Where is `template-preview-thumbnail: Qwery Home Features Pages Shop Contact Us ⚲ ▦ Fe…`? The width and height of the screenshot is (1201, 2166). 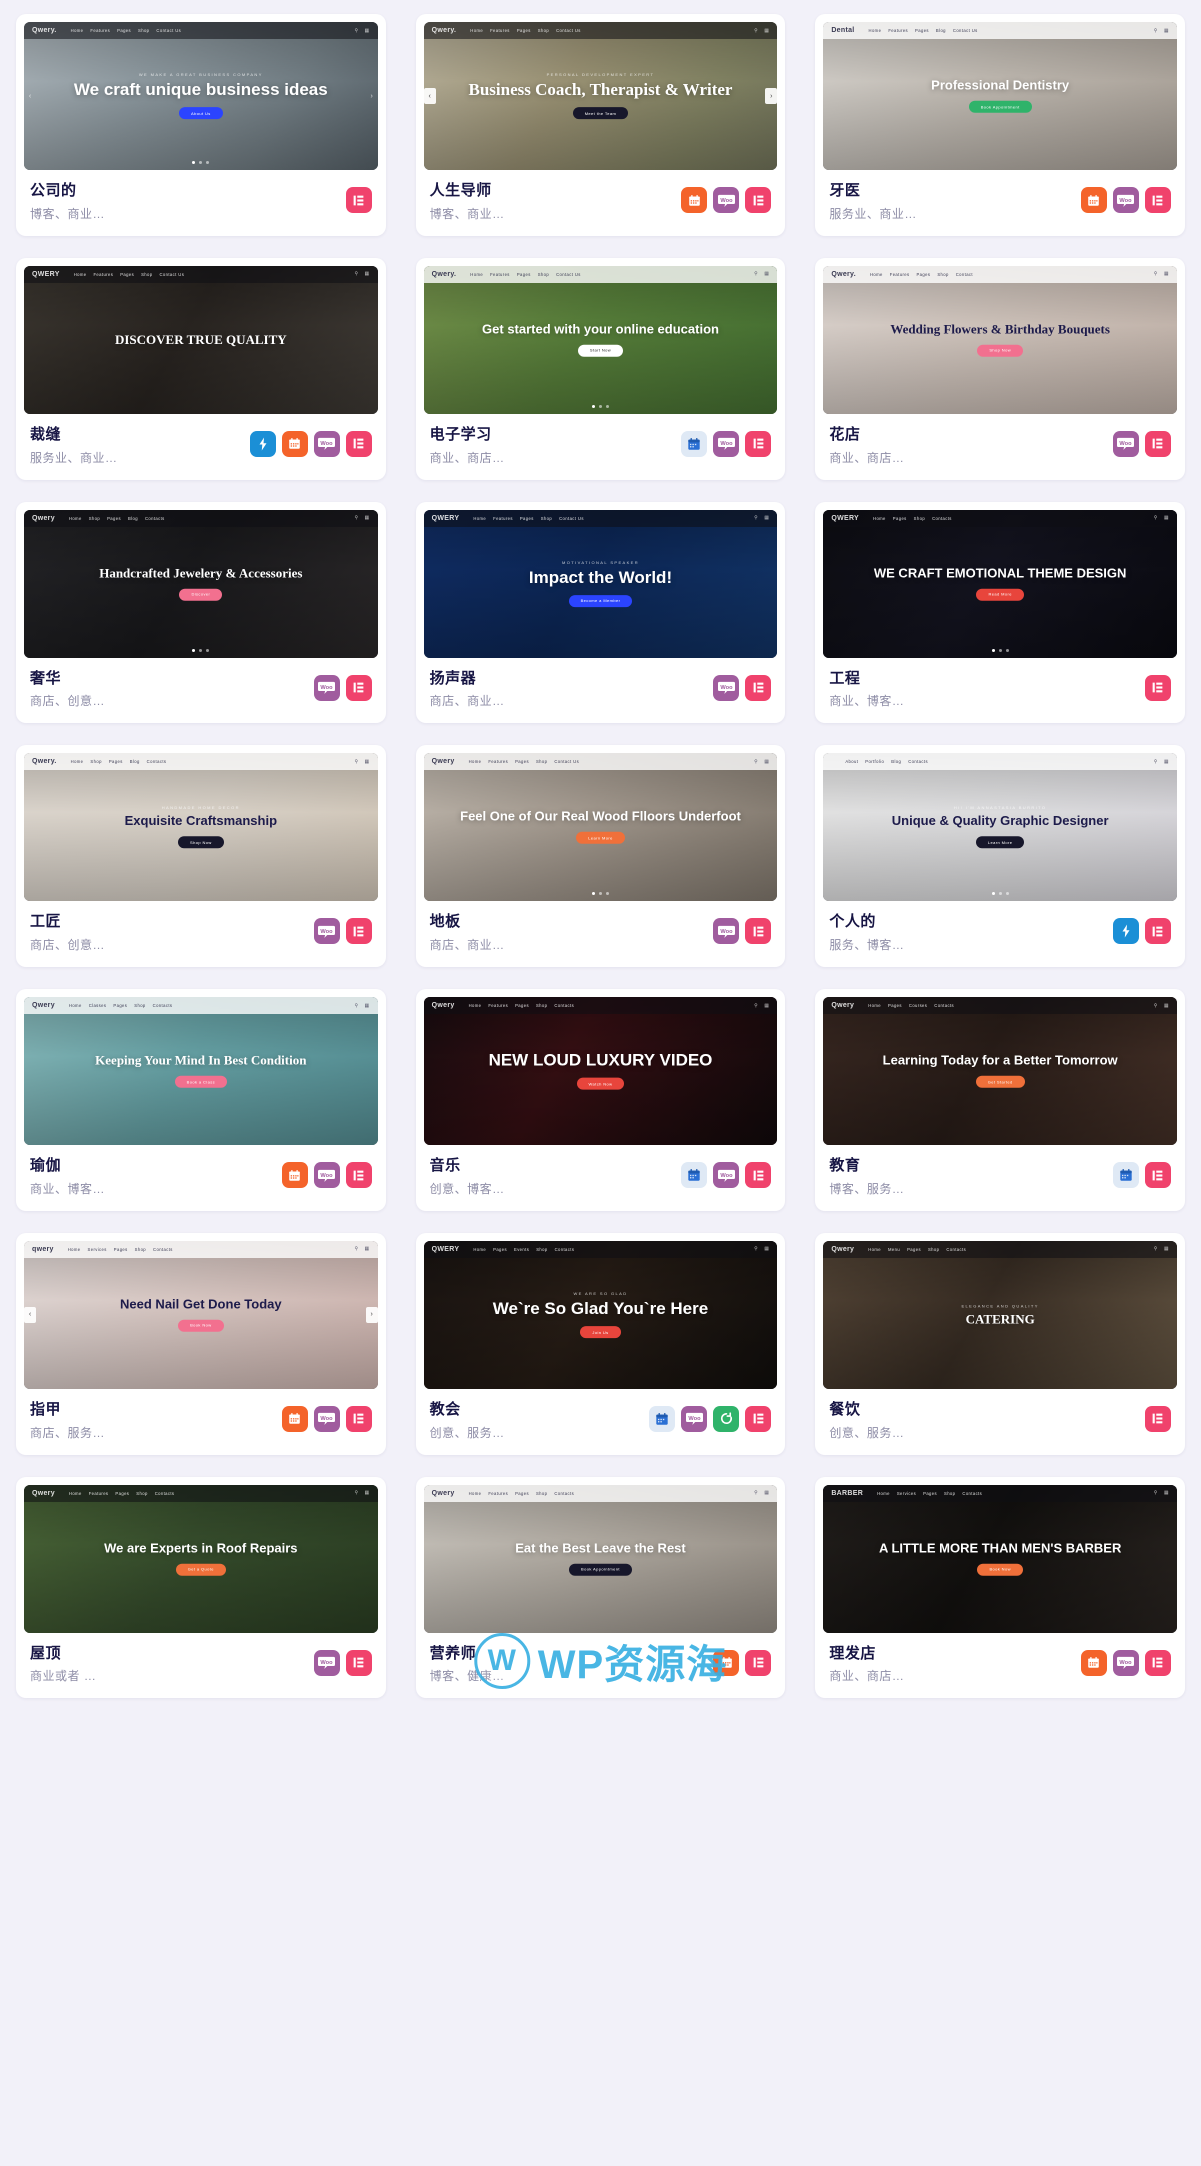
template-preview-thumbnail: Qwery Home Features Pages Shop Contact Us ⚲ ▦ Fe… is located at coordinates (600, 827).